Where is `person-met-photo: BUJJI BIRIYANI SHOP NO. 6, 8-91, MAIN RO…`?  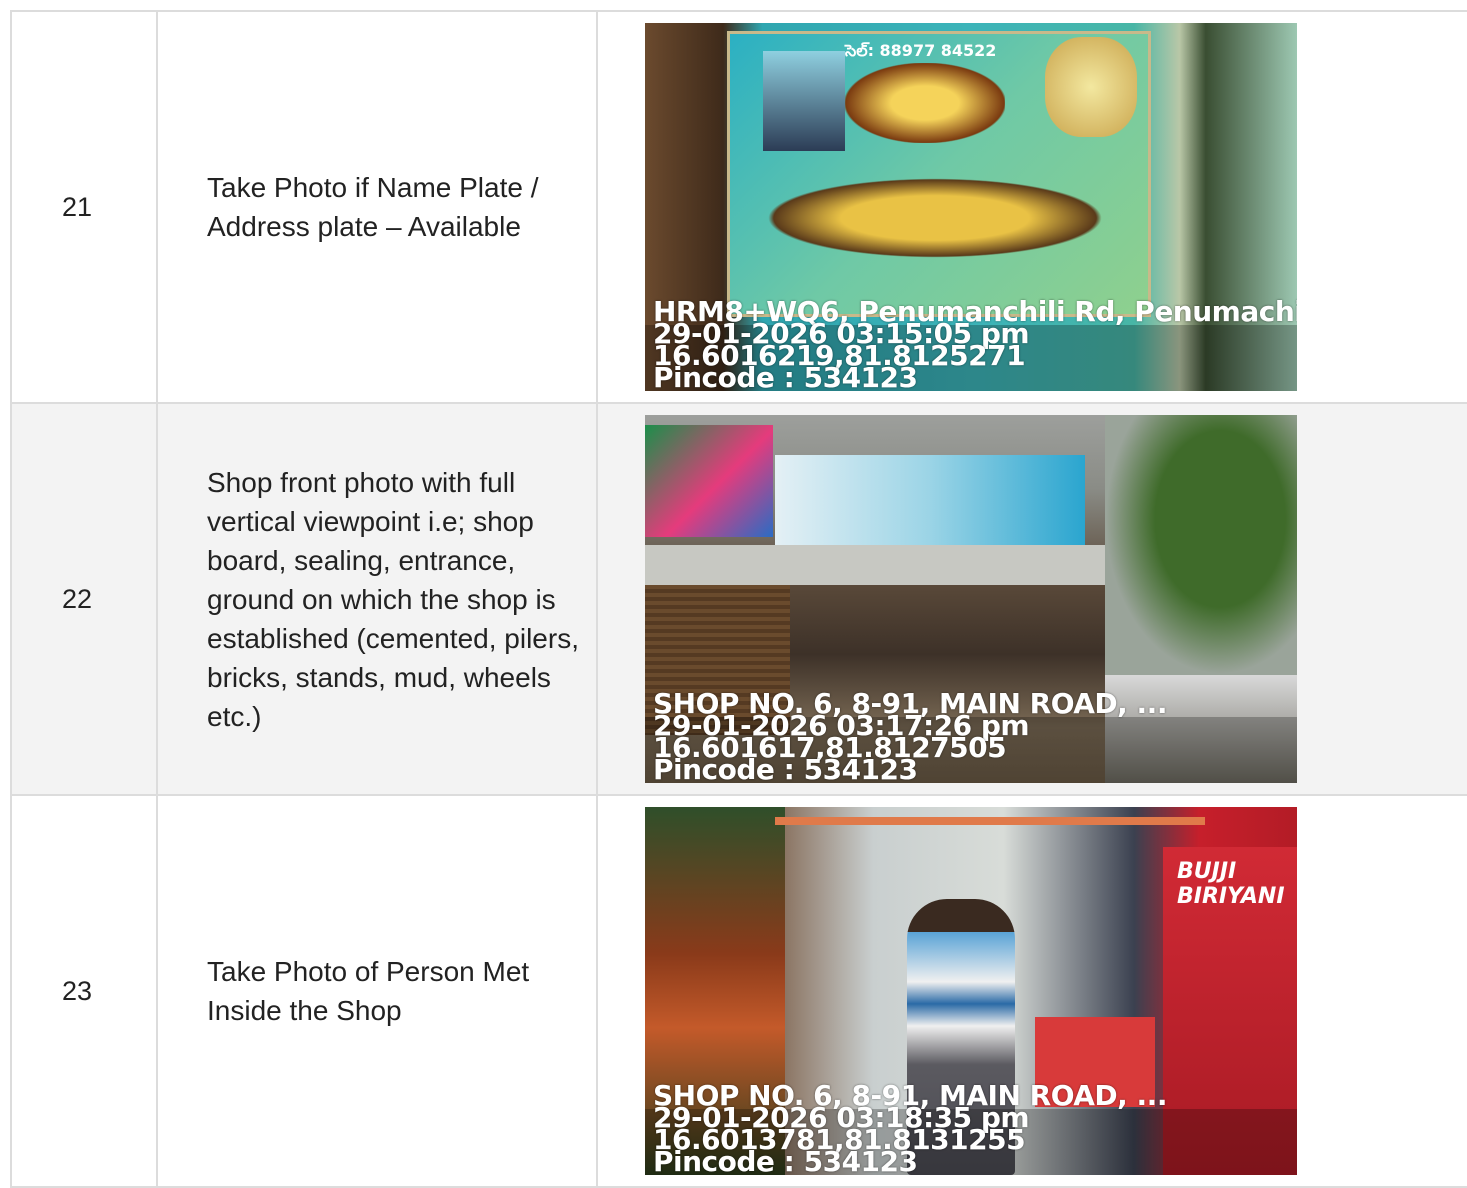
person-met-photo: BUJJI BIRIYANI SHOP NO. 6, 8-91, MAIN RO… is located at coordinates (971, 991).